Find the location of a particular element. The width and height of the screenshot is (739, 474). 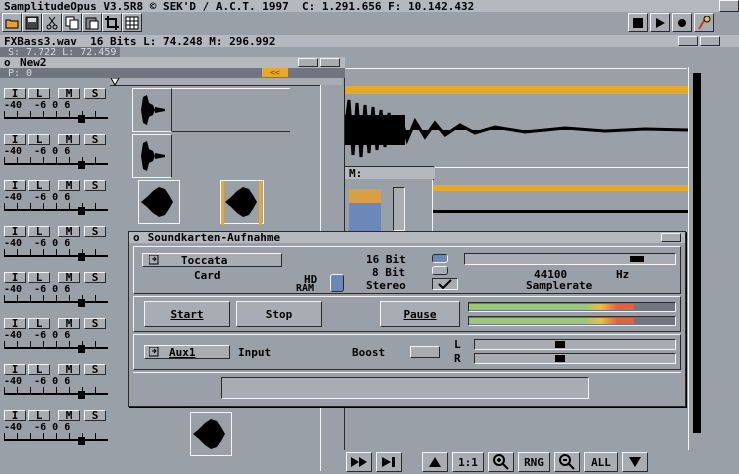

project-window-depth-gadget is located at coordinates (330, 62).